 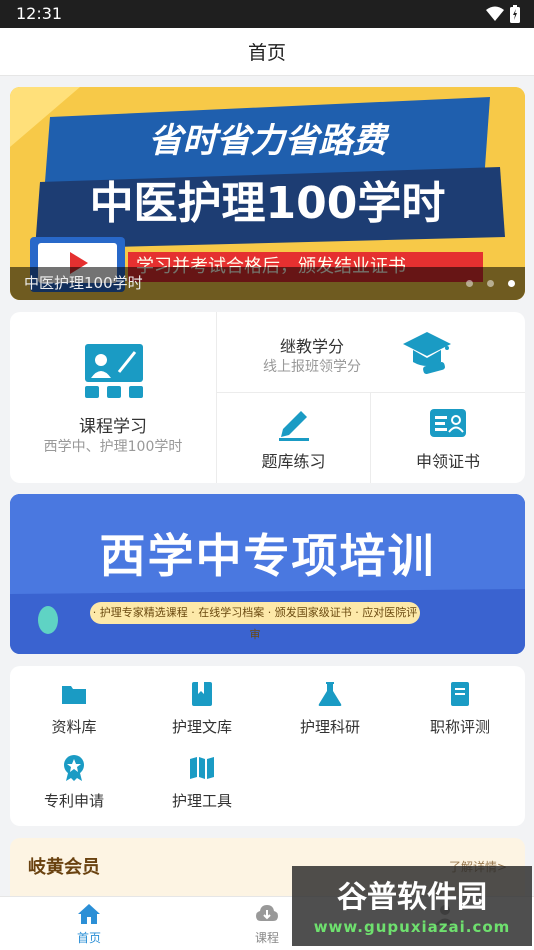 I want to click on tool-label: 护理文库, so click(x=201, y=727).